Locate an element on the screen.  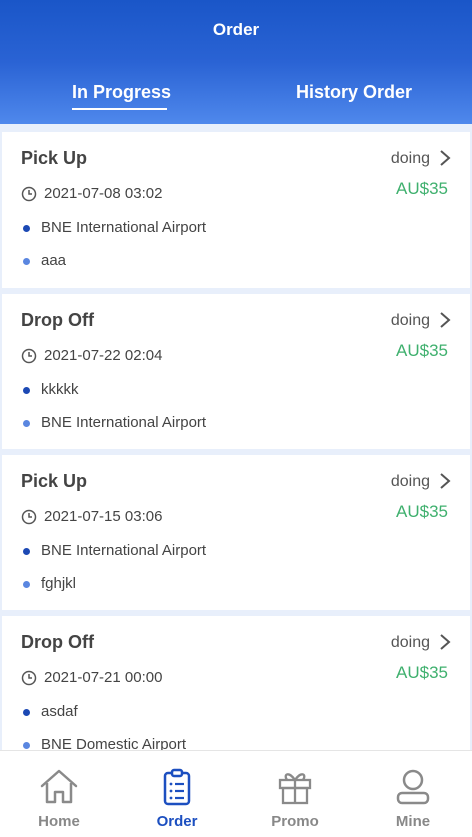
tabbar-item-order: Order is located at coordinates (177, 794).